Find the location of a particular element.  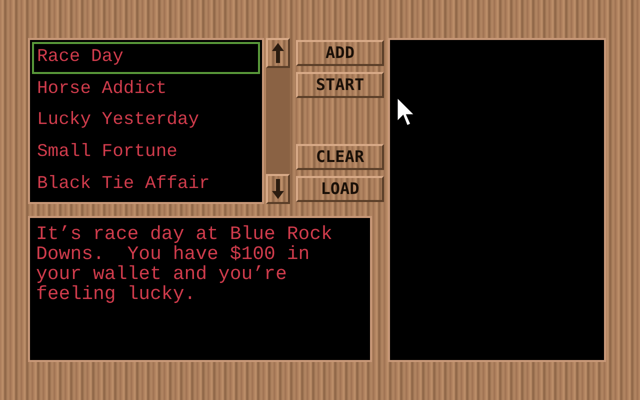

scroll-up-icon is located at coordinates (278, 53).